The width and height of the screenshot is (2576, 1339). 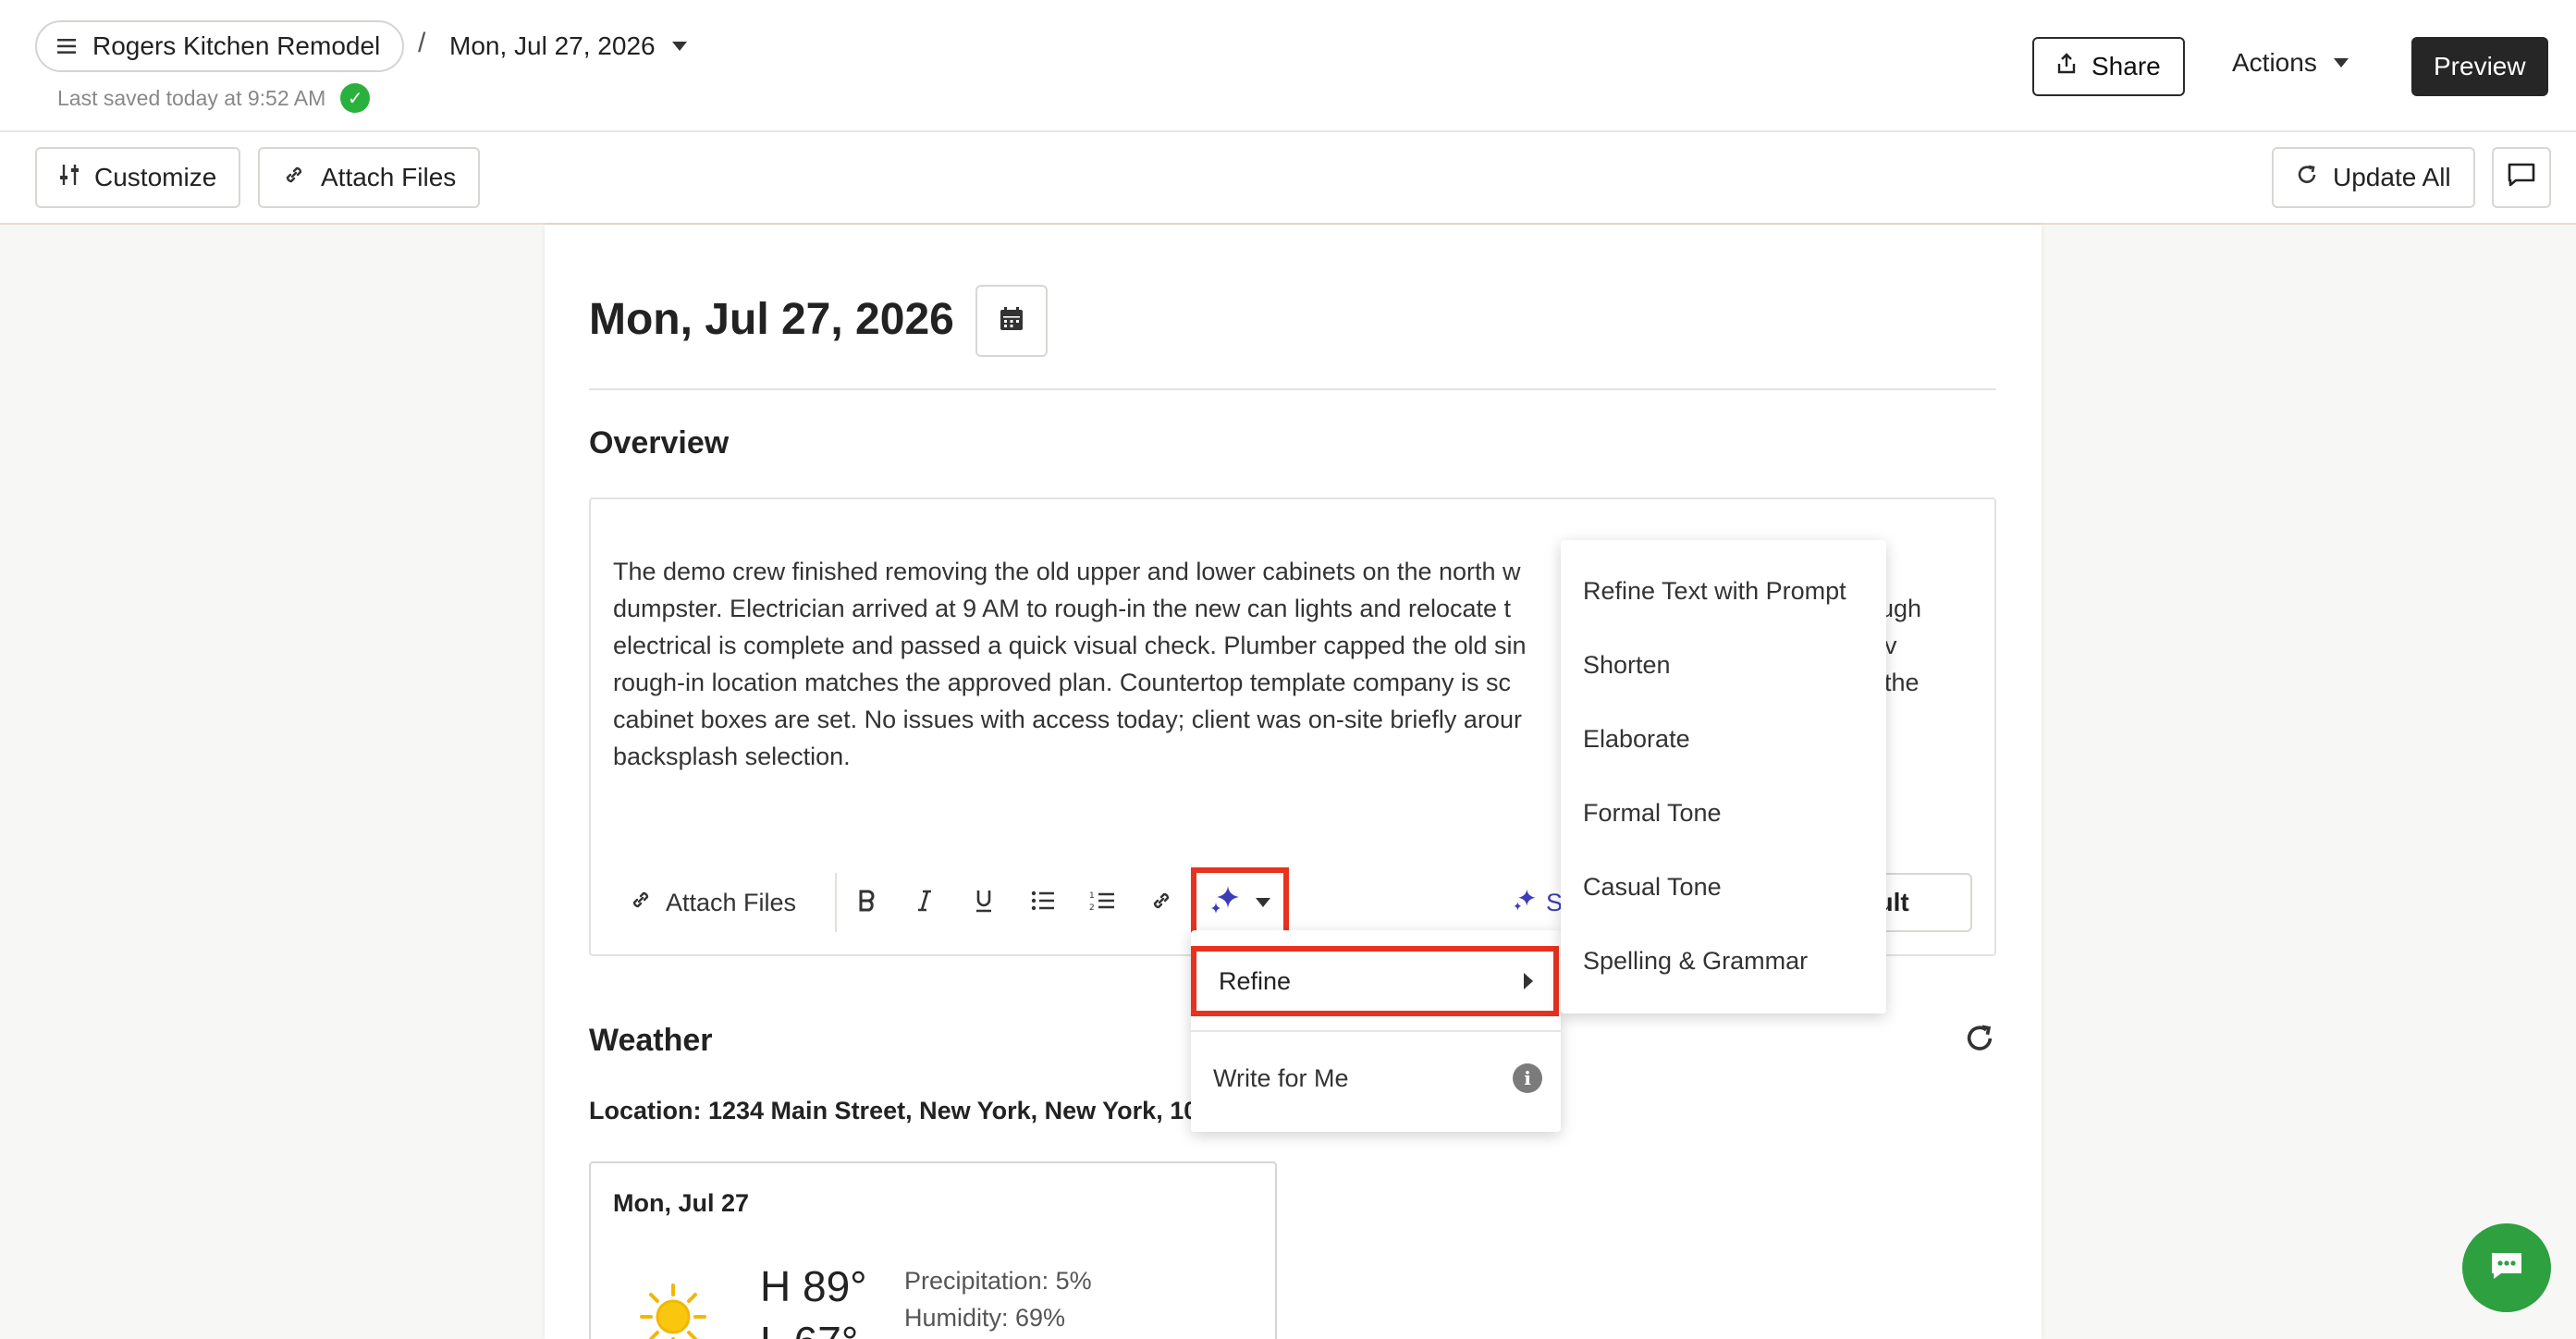 What do you see at coordinates (67, 46) in the screenshot?
I see `hamburger-icon` at bounding box center [67, 46].